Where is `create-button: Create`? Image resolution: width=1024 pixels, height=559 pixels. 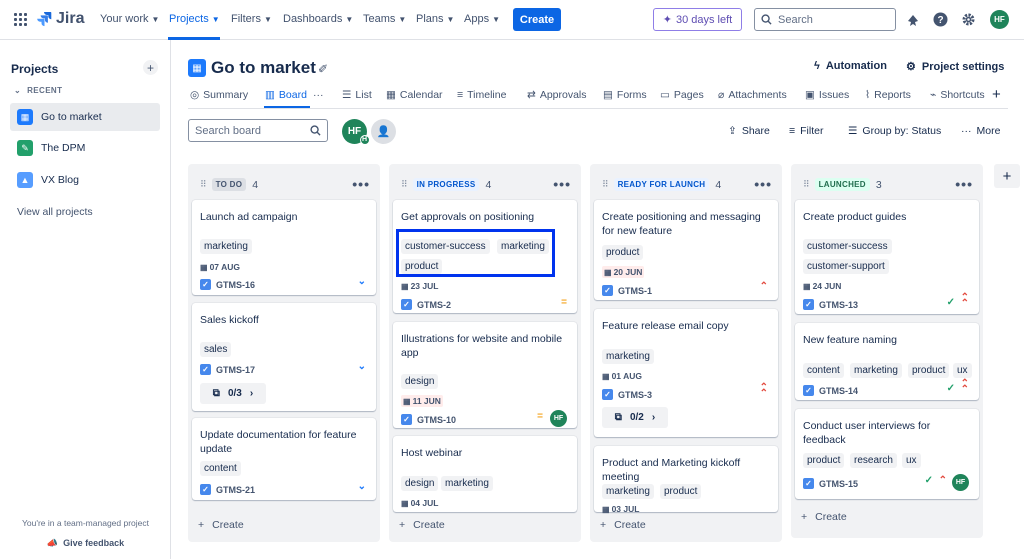 create-button: Create is located at coordinates (537, 19).